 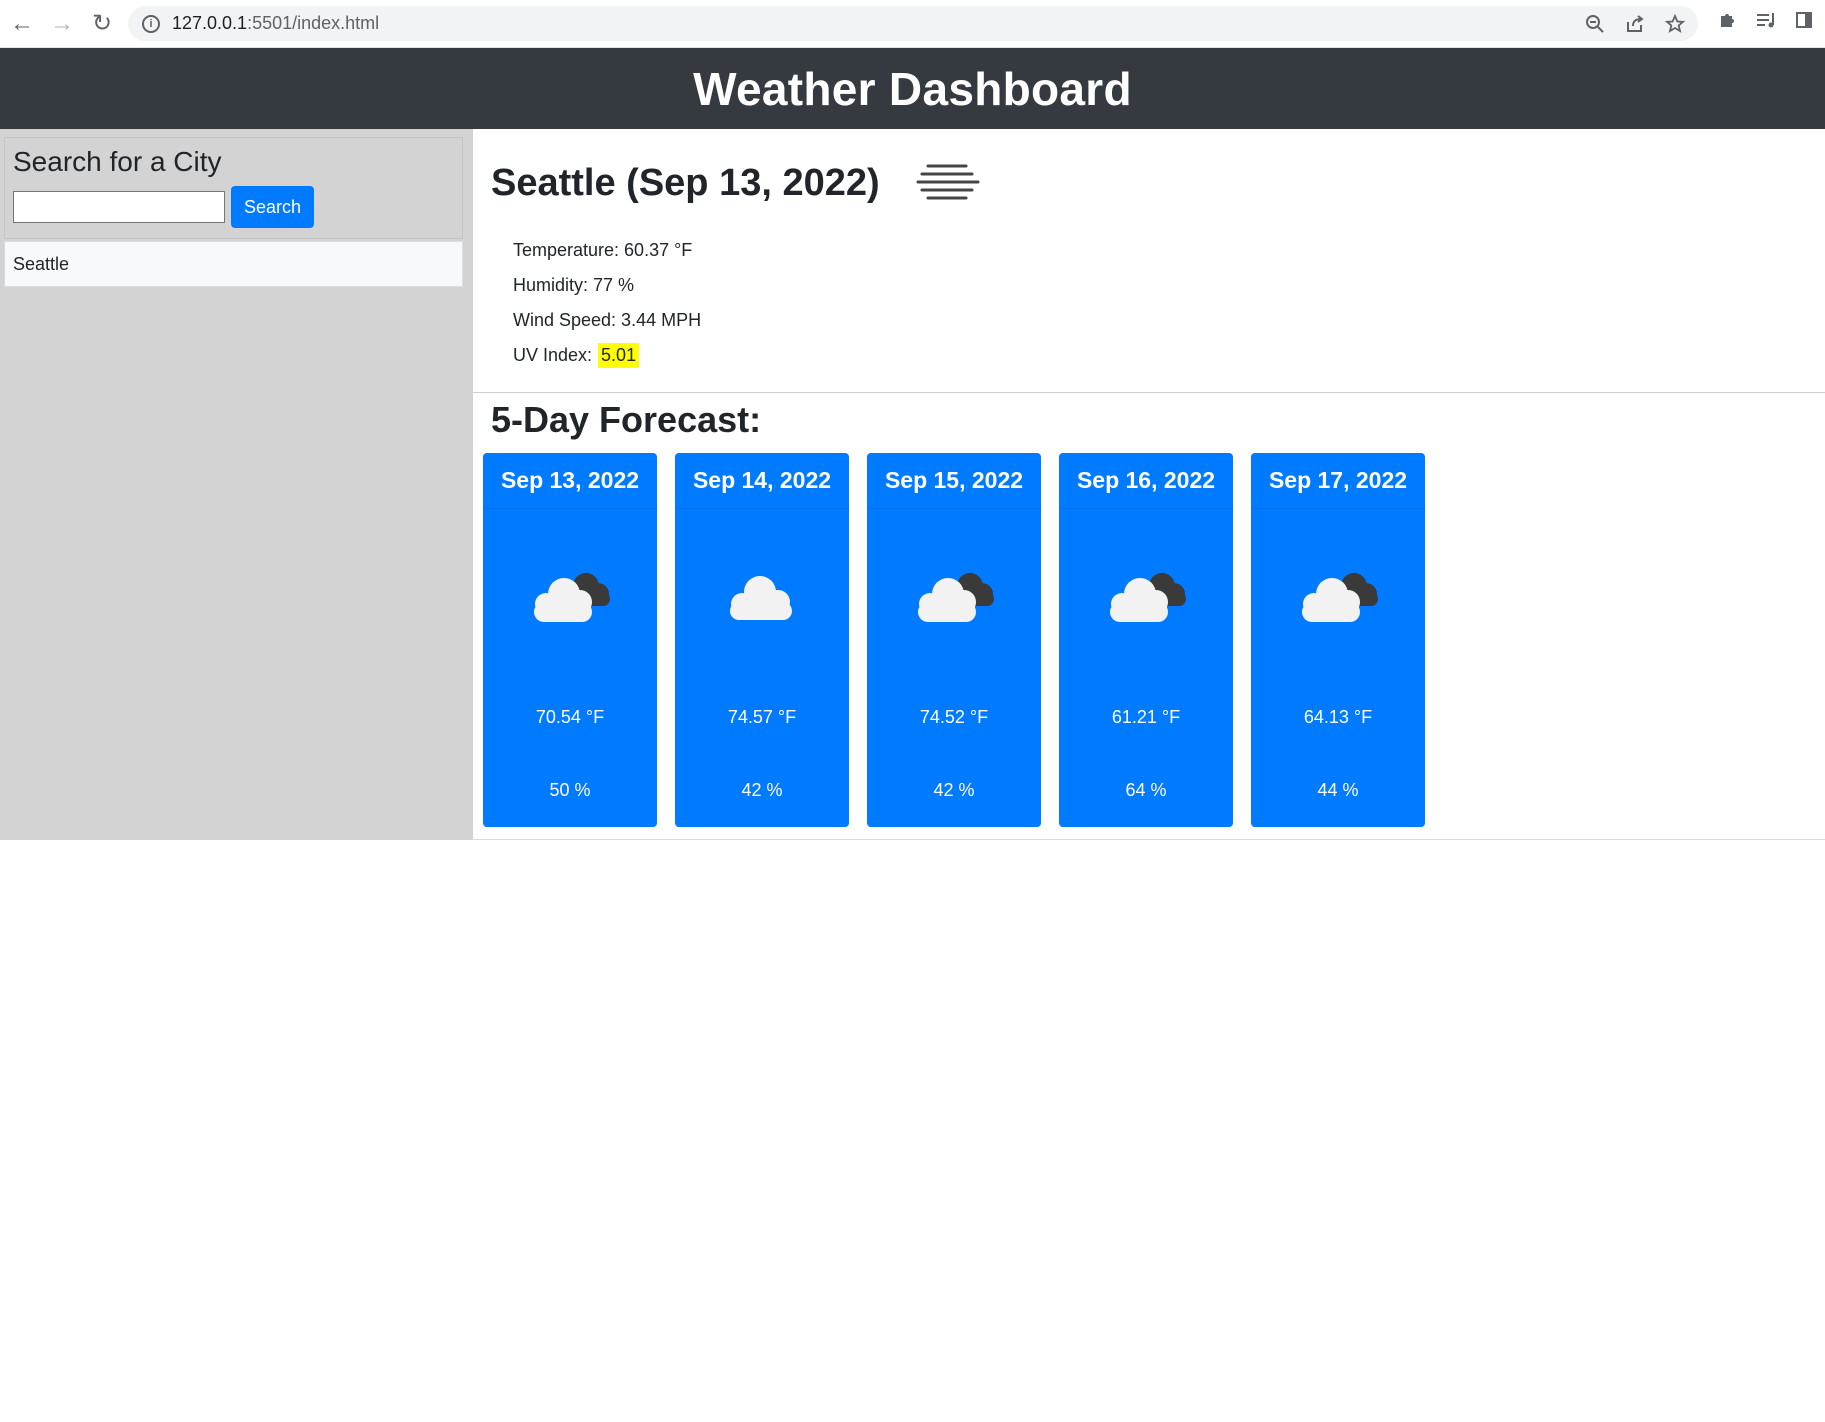 What do you see at coordinates (1169, 355) in the screenshot?
I see `uv-index-row: UV Index: 5.01` at bounding box center [1169, 355].